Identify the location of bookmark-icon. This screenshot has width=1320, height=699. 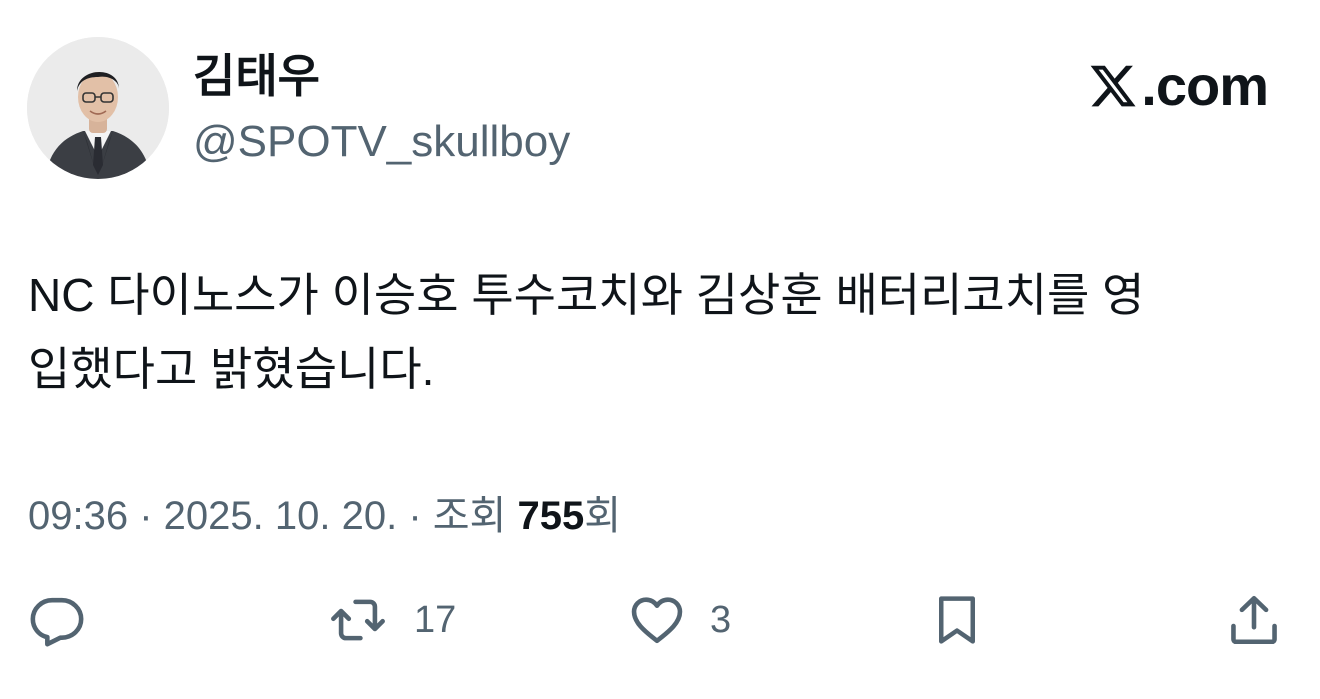
(957, 620).